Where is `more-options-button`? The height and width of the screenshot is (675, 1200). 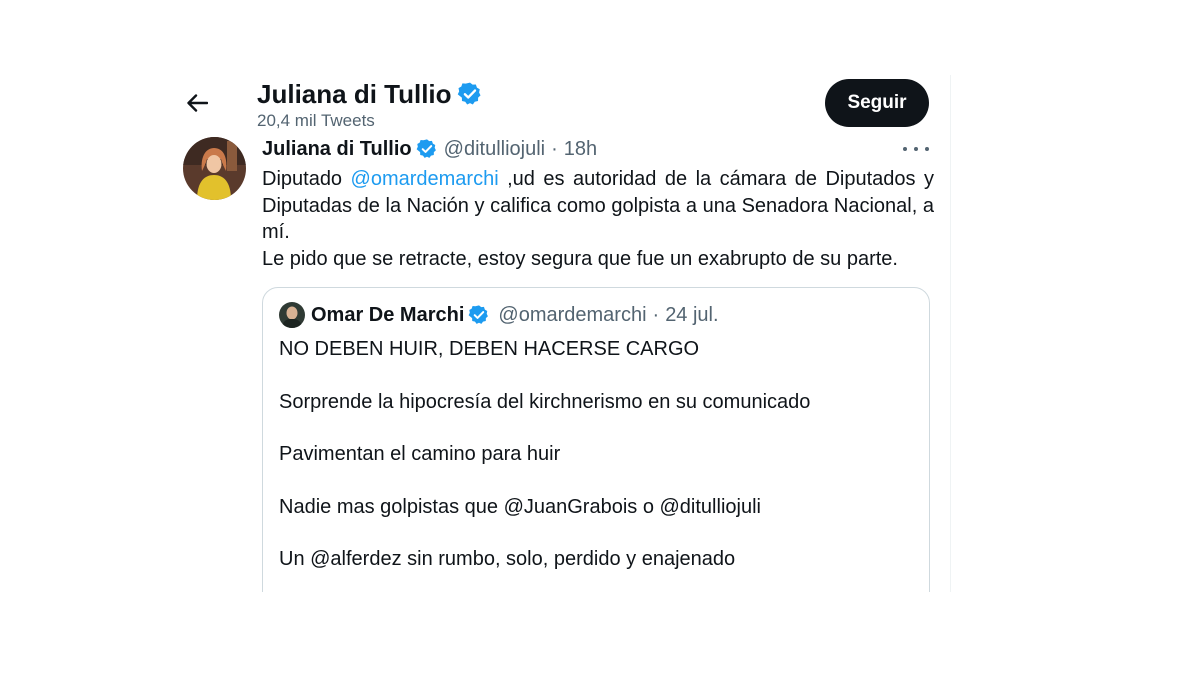
more-options-button is located at coordinates (916, 149).